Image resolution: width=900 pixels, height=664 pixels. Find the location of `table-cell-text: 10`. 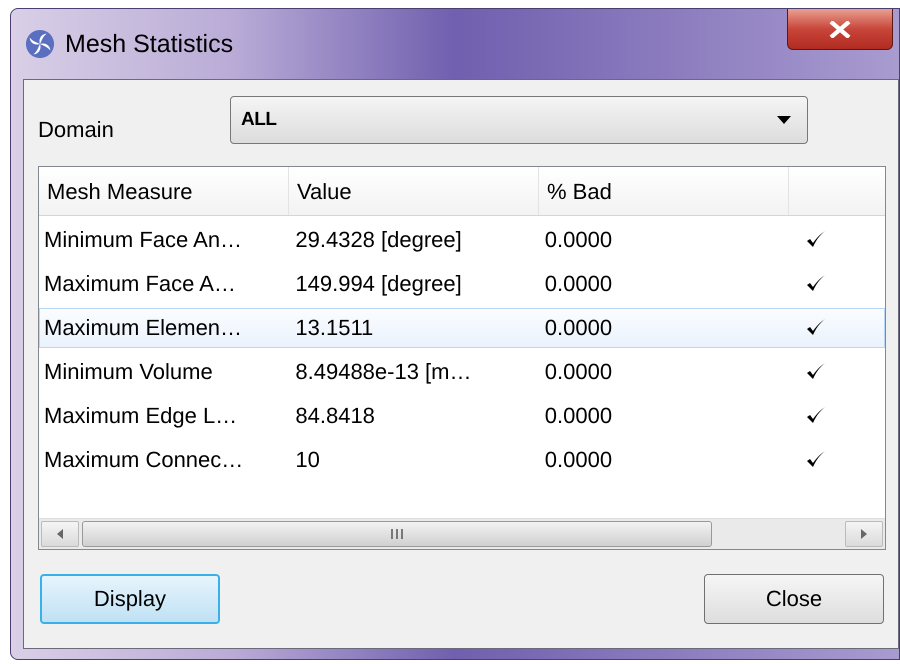

table-cell-text: 10 is located at coordinates (307, 460).